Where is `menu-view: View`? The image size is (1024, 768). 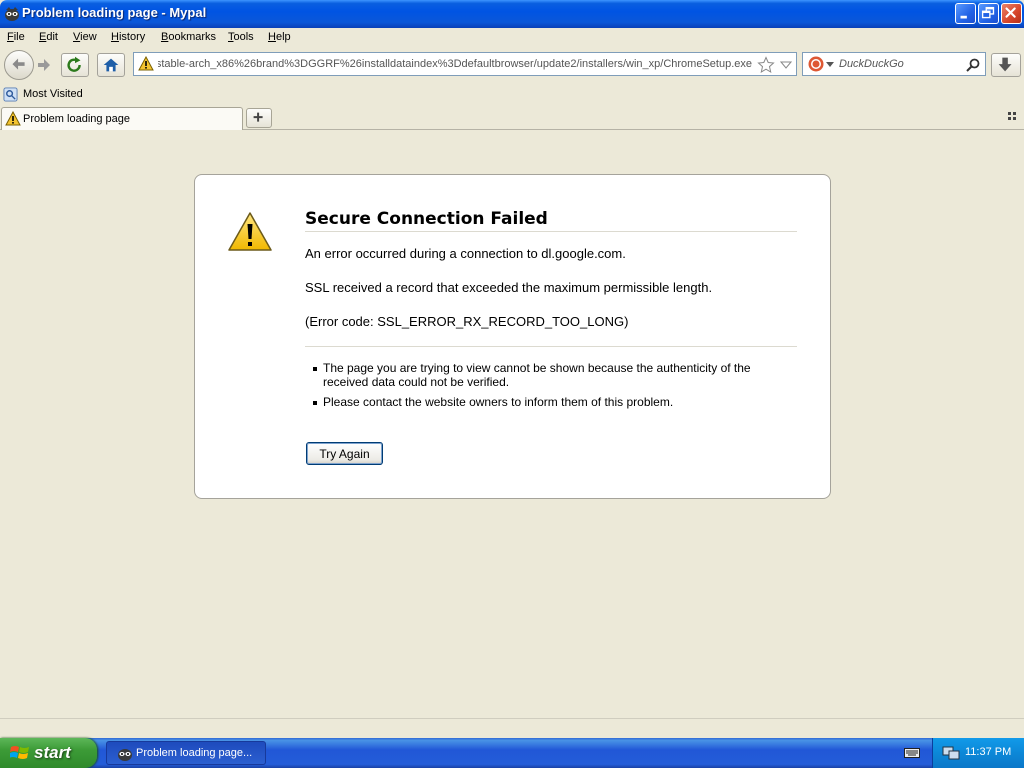 menu-view: View is located at coordinates (85, 37).